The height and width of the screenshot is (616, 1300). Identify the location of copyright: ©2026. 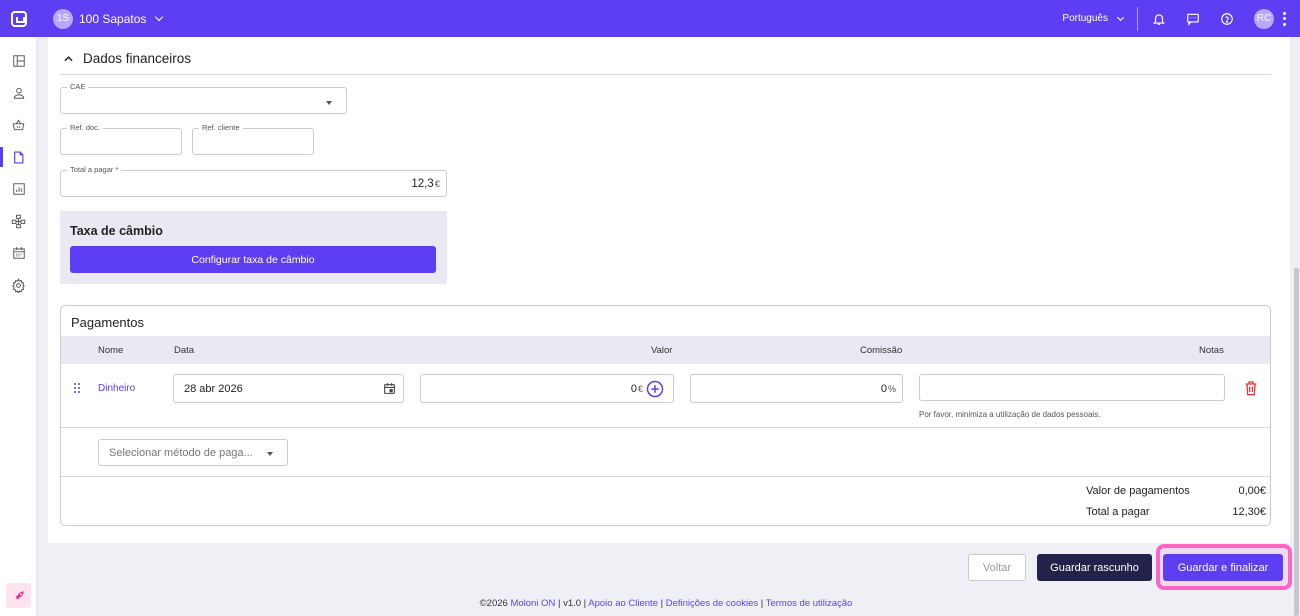
(493, 603).